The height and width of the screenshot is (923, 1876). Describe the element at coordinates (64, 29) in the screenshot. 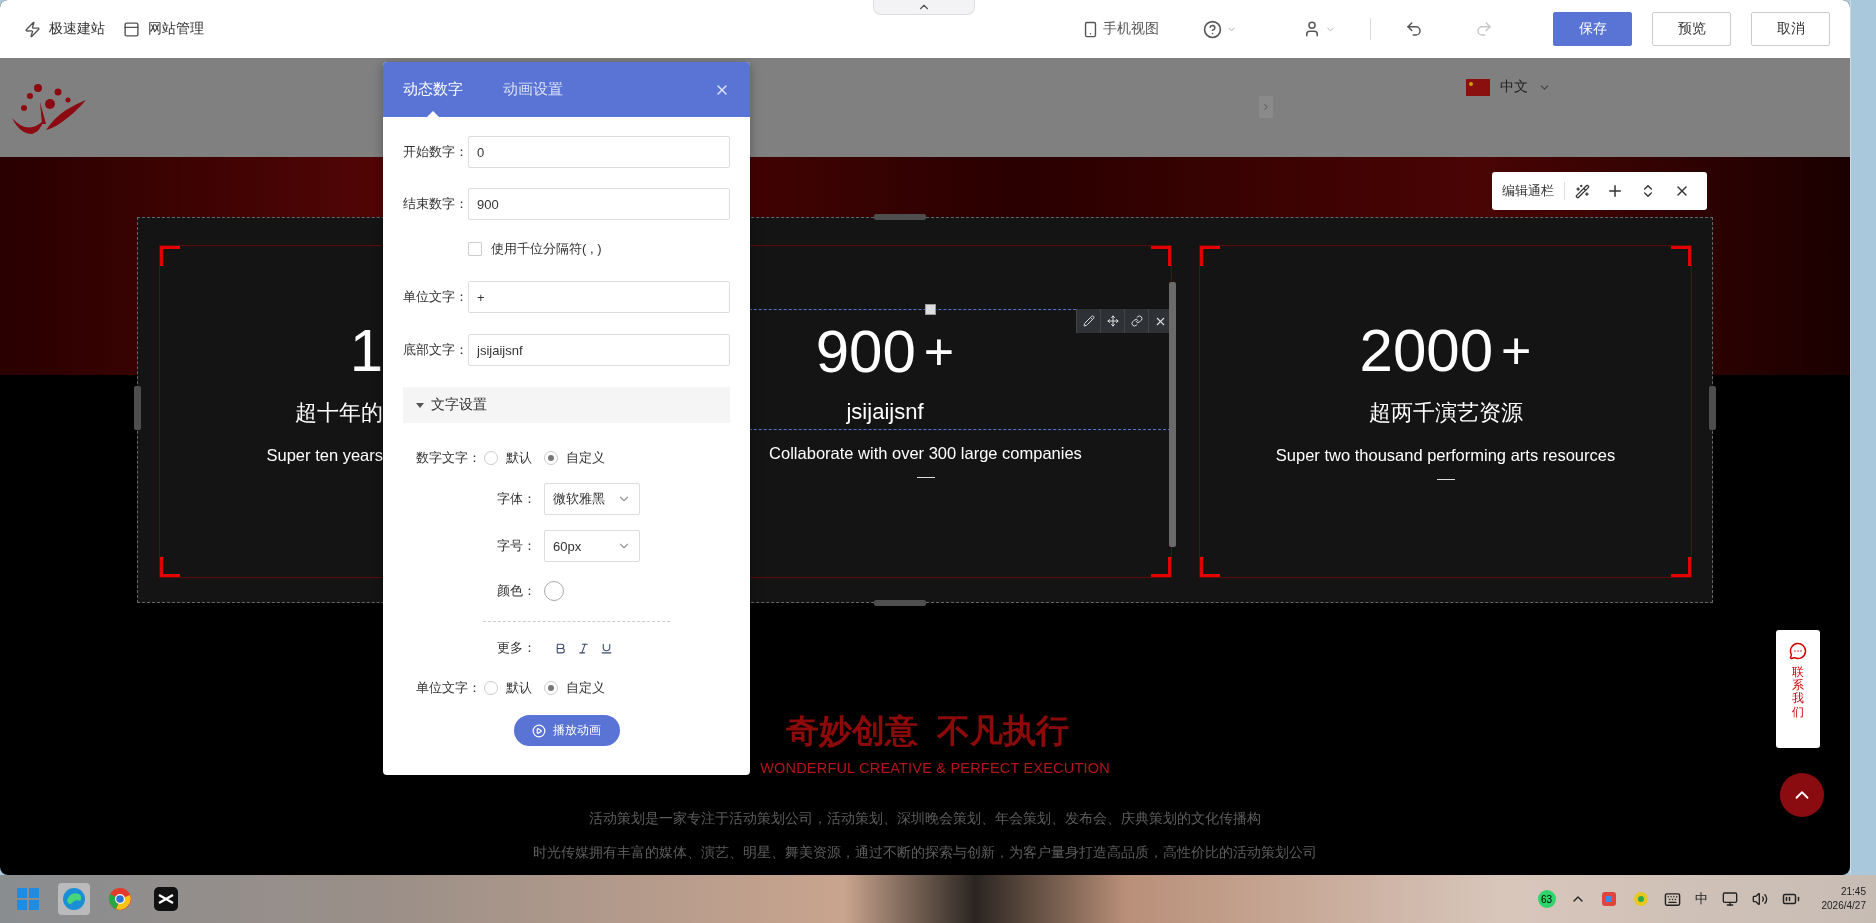

I see `toolbar-link: 极速建站` at that location.